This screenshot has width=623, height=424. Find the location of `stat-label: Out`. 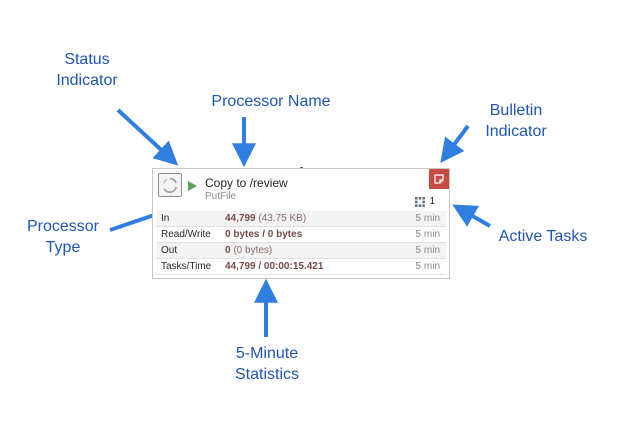

stat-label: Out is located at coordinates (169, 250).